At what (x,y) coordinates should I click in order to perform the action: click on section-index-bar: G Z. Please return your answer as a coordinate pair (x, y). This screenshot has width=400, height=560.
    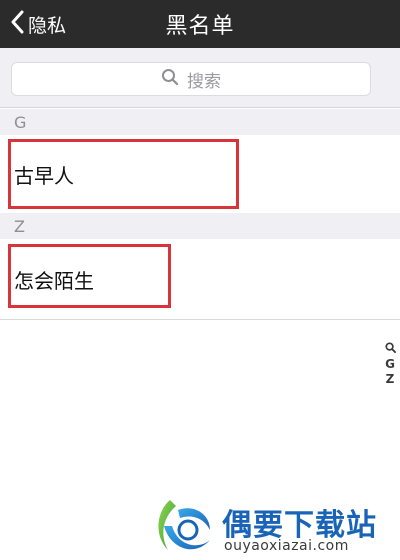
    Looking at the image, I should click on (390, 364).